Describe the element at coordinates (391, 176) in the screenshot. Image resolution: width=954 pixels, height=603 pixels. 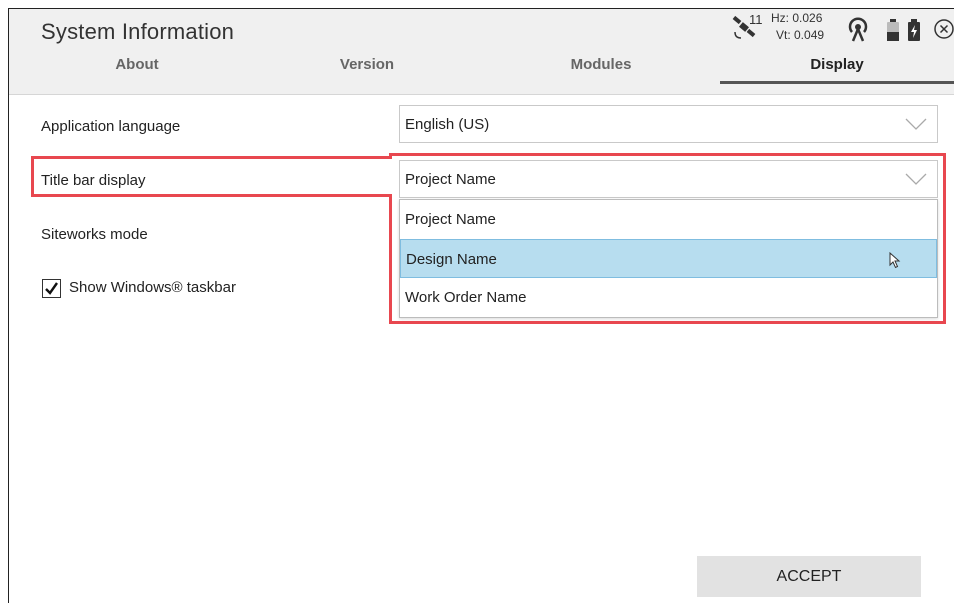
I see `highlight-join` at that location.